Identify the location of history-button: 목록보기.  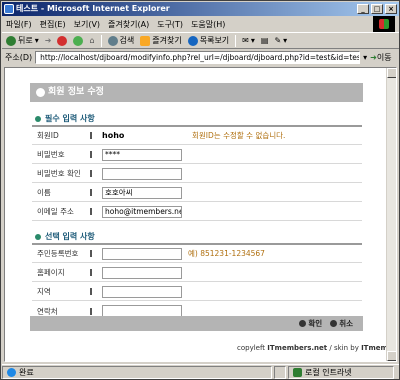
(208, 40).